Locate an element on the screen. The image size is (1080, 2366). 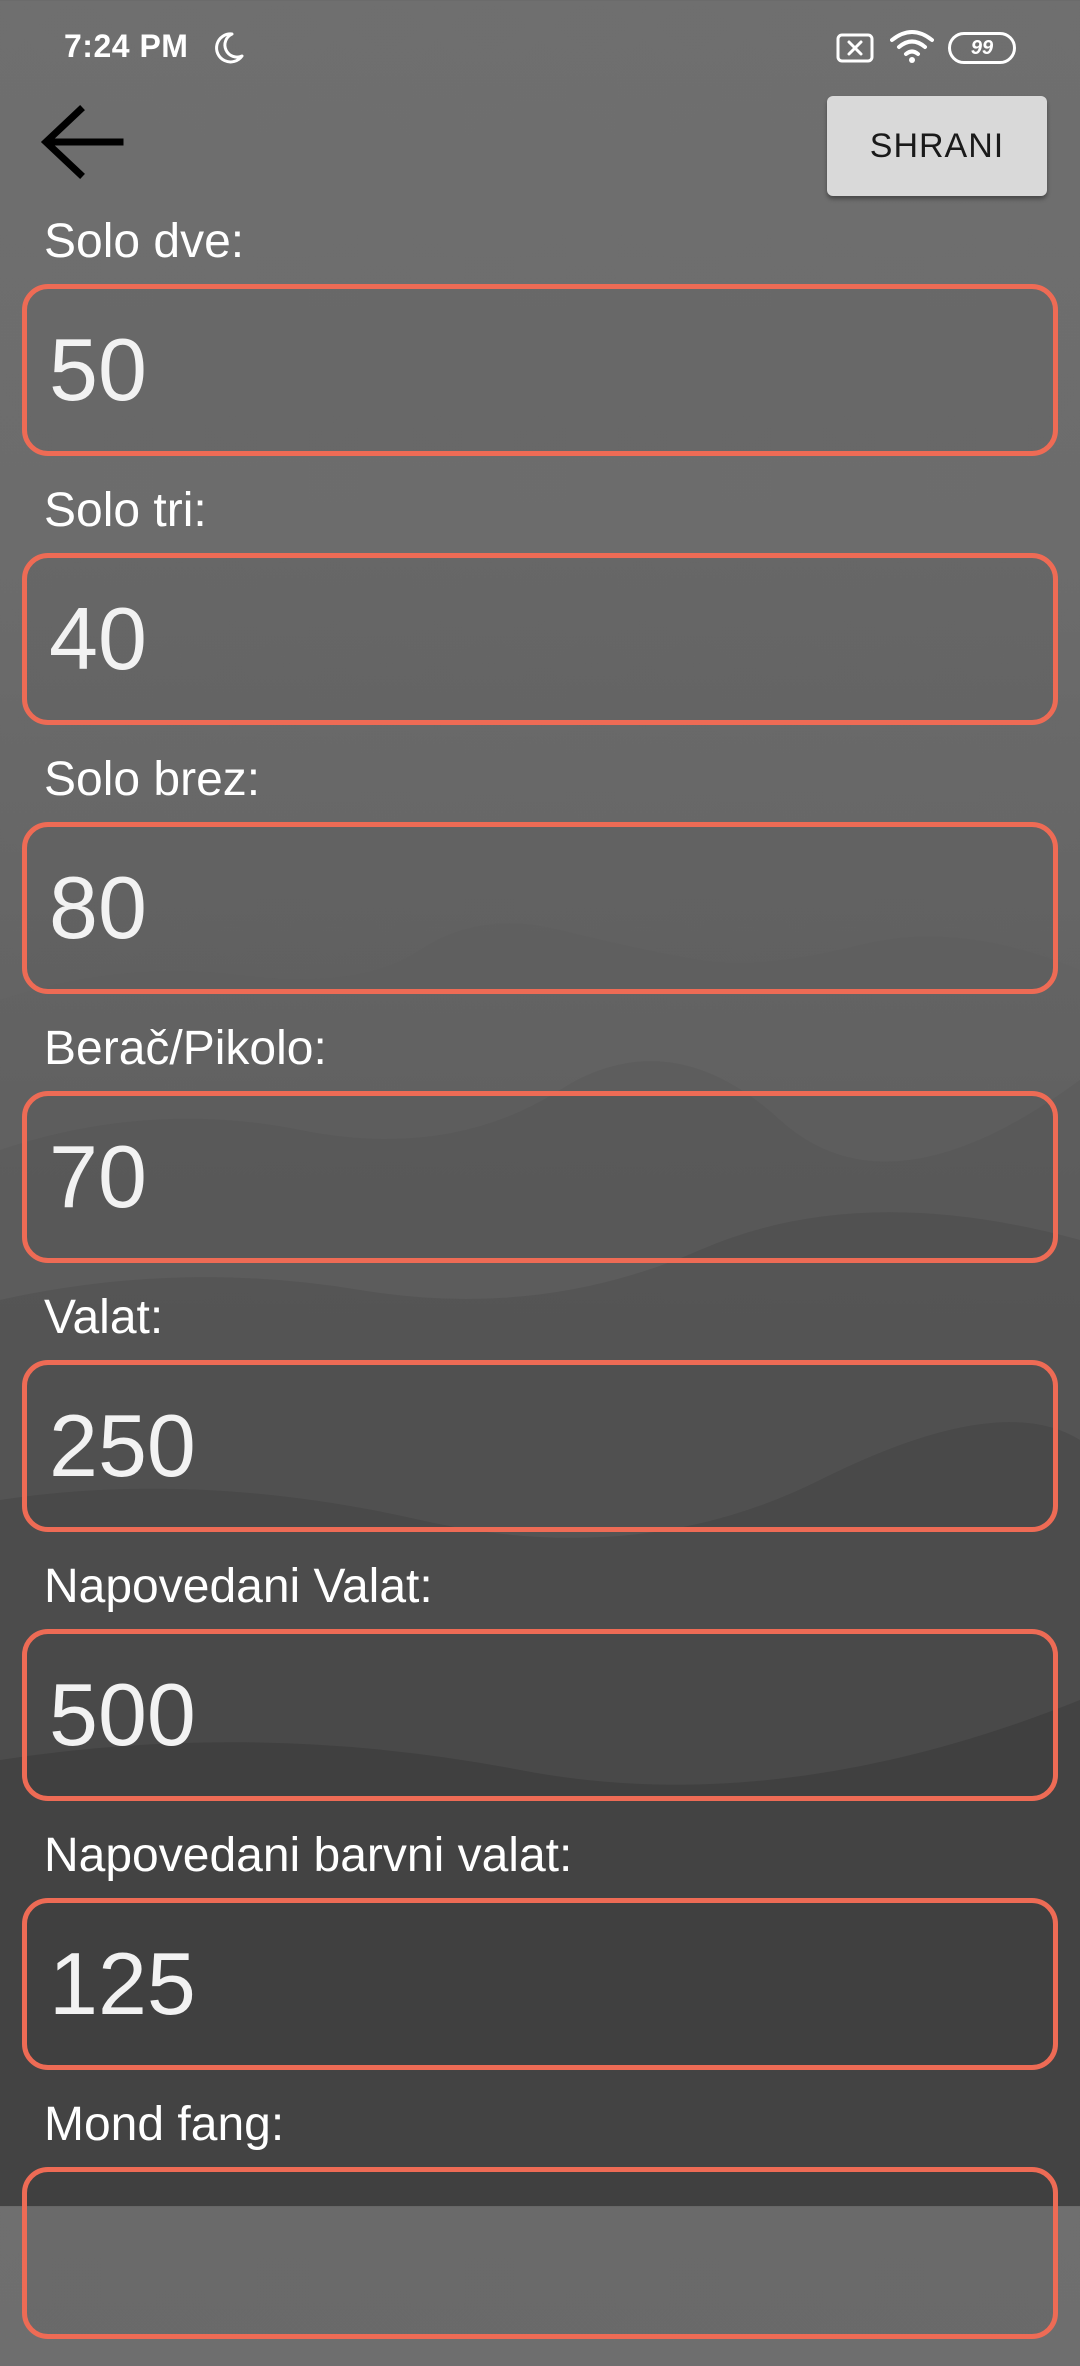
field-solo-tri: Solo tri: is located at coordinates (540, 617).